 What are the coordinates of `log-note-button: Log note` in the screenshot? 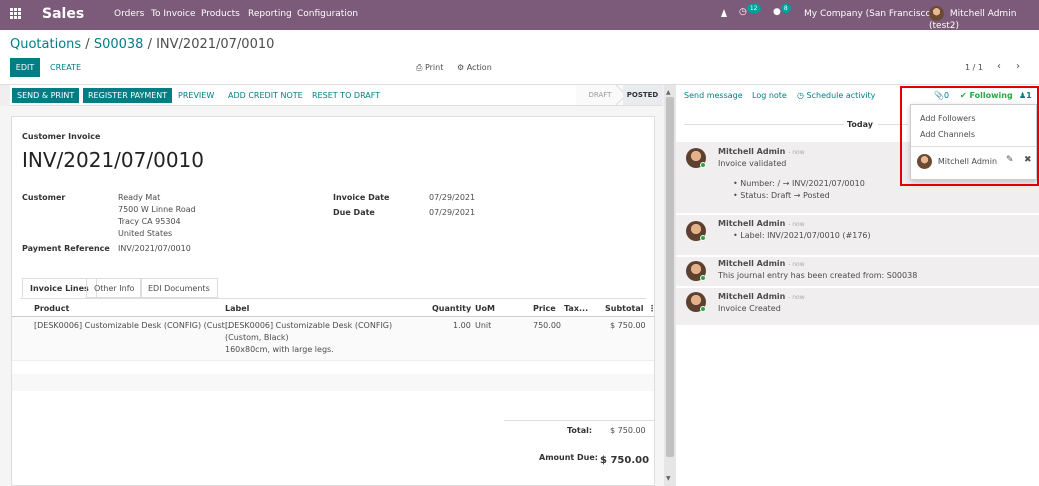 It's located at (769, 95).